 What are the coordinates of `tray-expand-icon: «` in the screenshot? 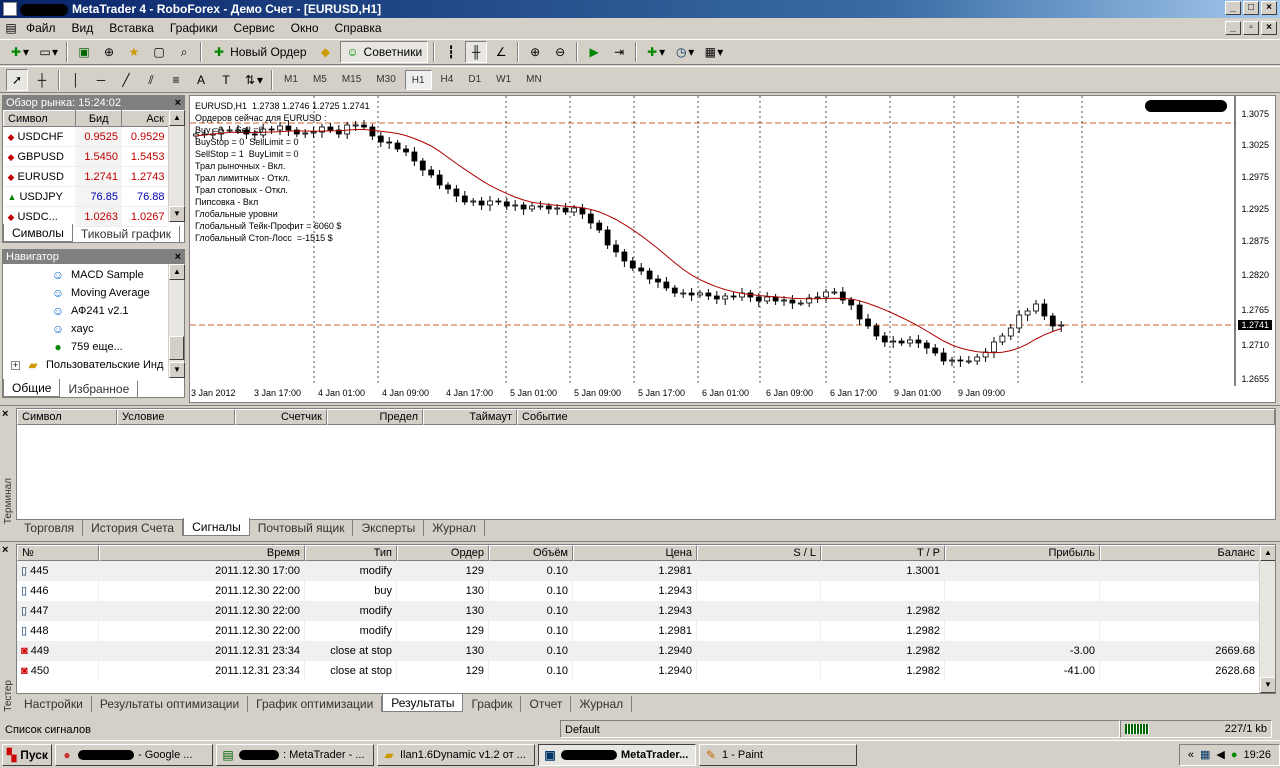 It's located at (1191, 755).